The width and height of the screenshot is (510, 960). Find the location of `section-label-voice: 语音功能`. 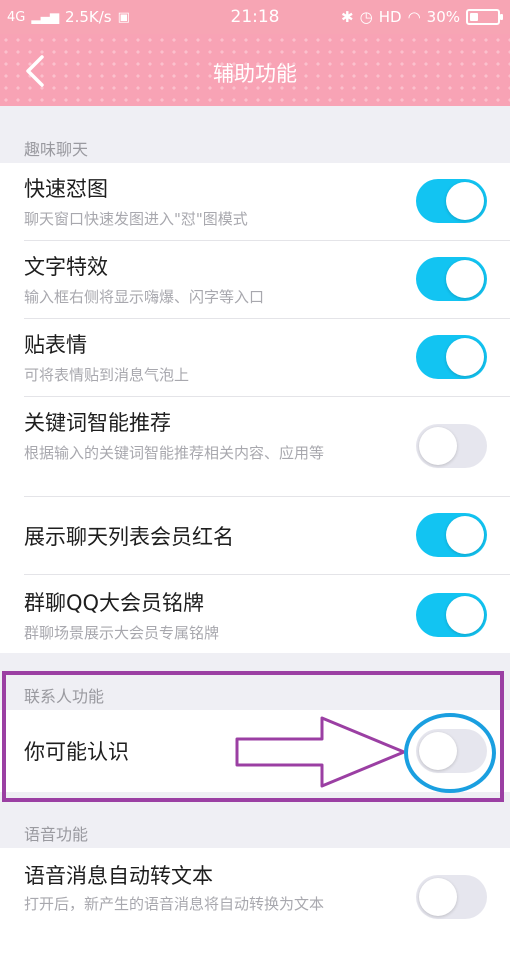

section-label-voice: 语音功能 is located at coordinates (56, 834).